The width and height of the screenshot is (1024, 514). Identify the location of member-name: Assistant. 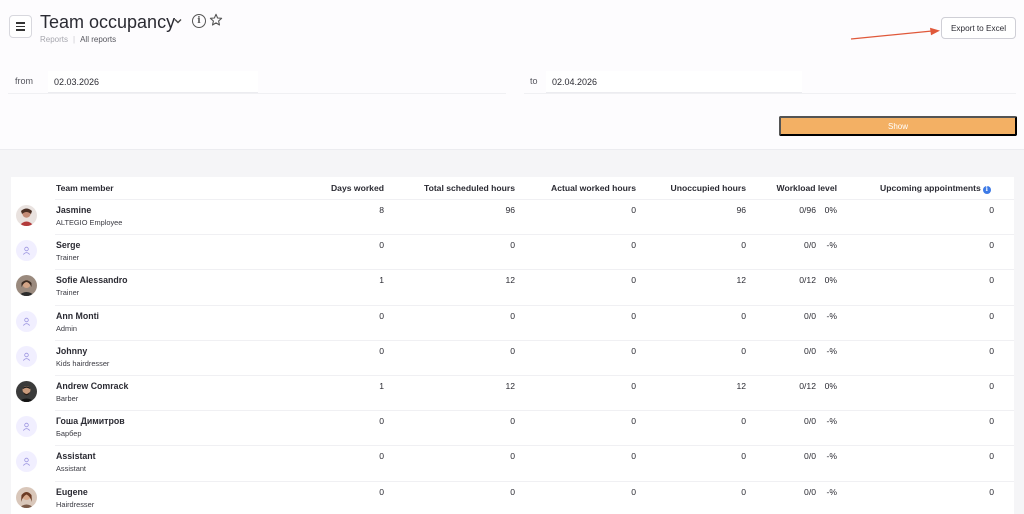
(76, 456).